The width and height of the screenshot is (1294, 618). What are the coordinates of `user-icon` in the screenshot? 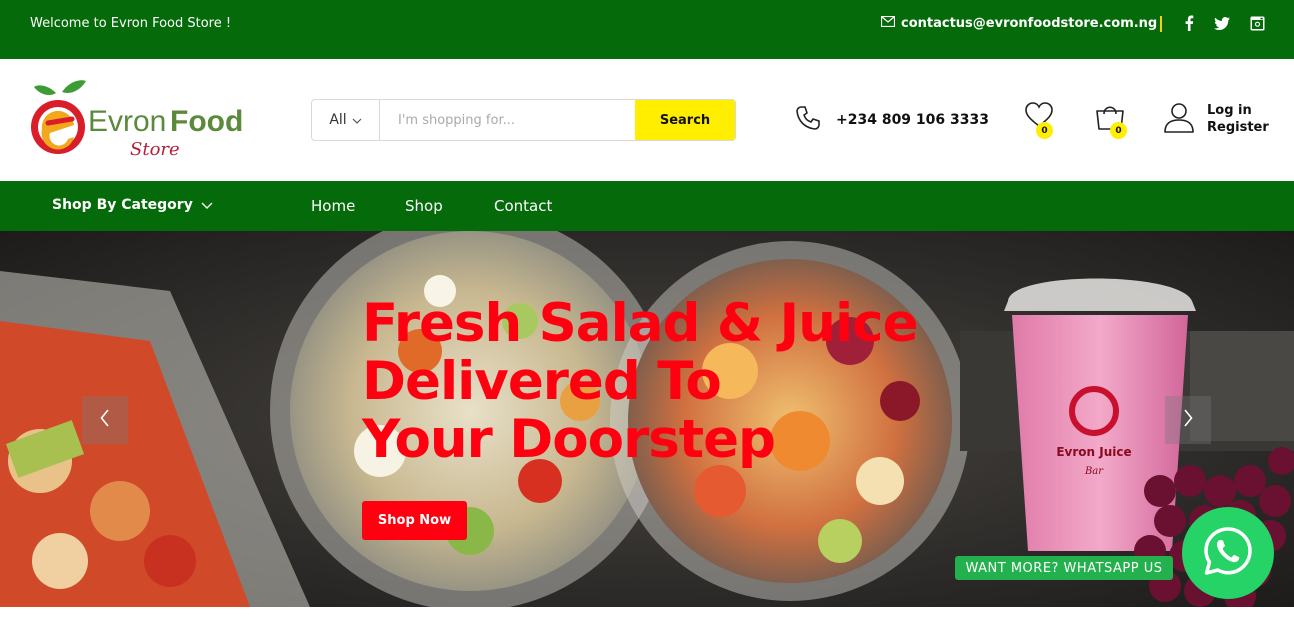 It's located at (1179, 119).